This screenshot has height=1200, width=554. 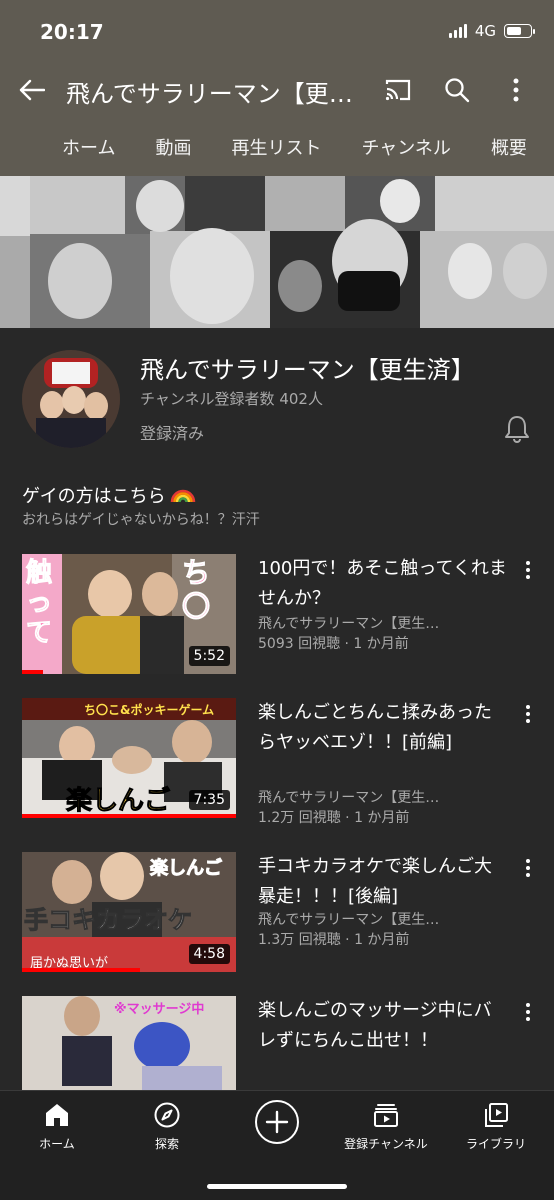 What do you see at coordinates (495, 1144) in the screenshot?
I see `nav-library-label: ライブラリ` at bounding box center [495, 1144].